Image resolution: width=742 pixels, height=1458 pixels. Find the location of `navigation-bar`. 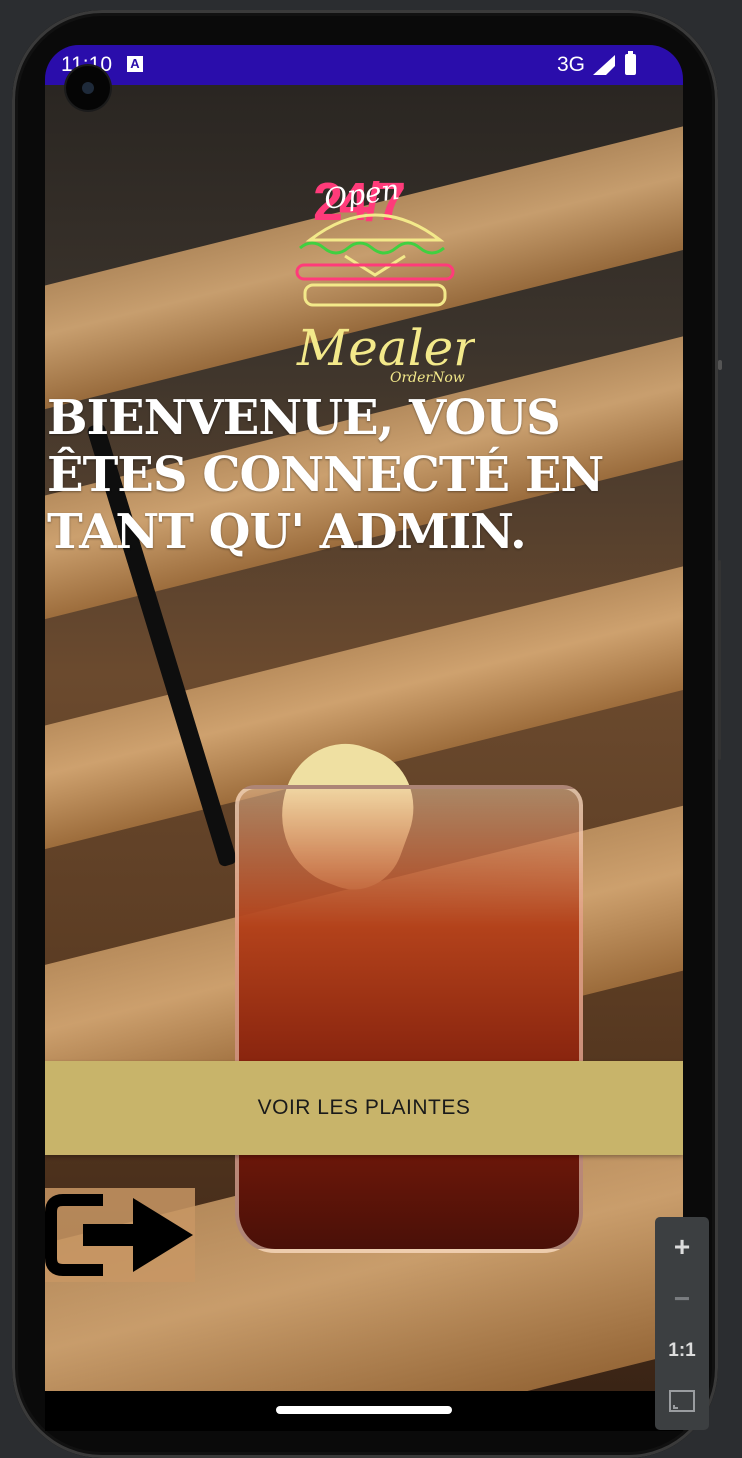

navigation-bar is located at coordinates (364, 1411).